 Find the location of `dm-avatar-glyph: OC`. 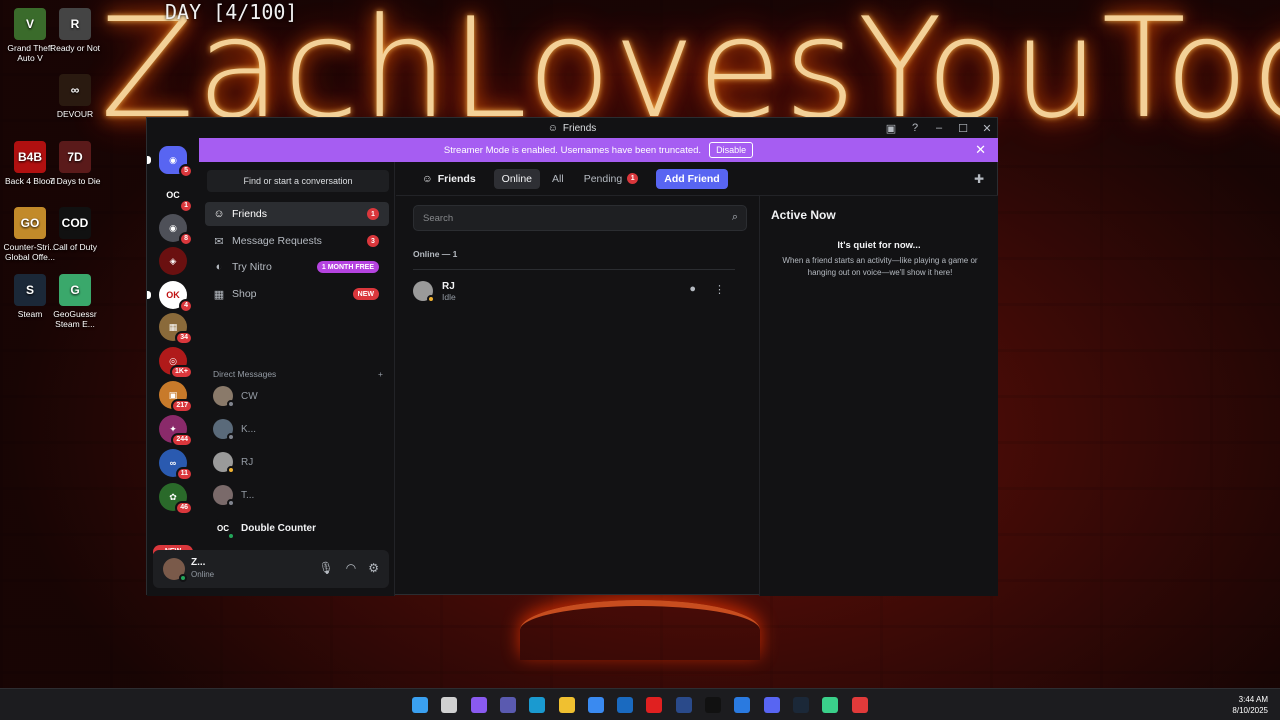

dm-avatar-glyph: OC is located at coordinates (223, 528).